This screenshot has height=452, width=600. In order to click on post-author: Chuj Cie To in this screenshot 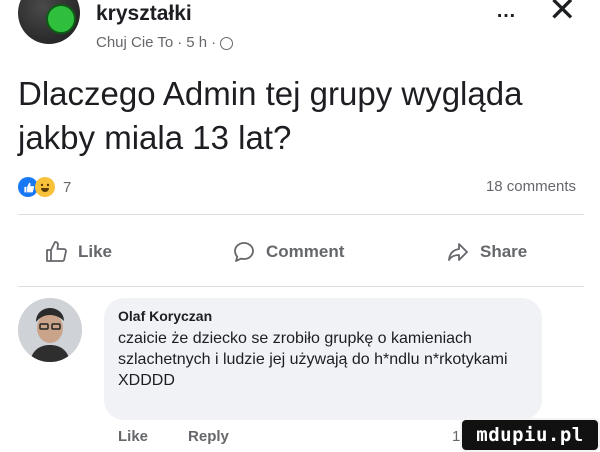, I will do `click(134, 42)`.